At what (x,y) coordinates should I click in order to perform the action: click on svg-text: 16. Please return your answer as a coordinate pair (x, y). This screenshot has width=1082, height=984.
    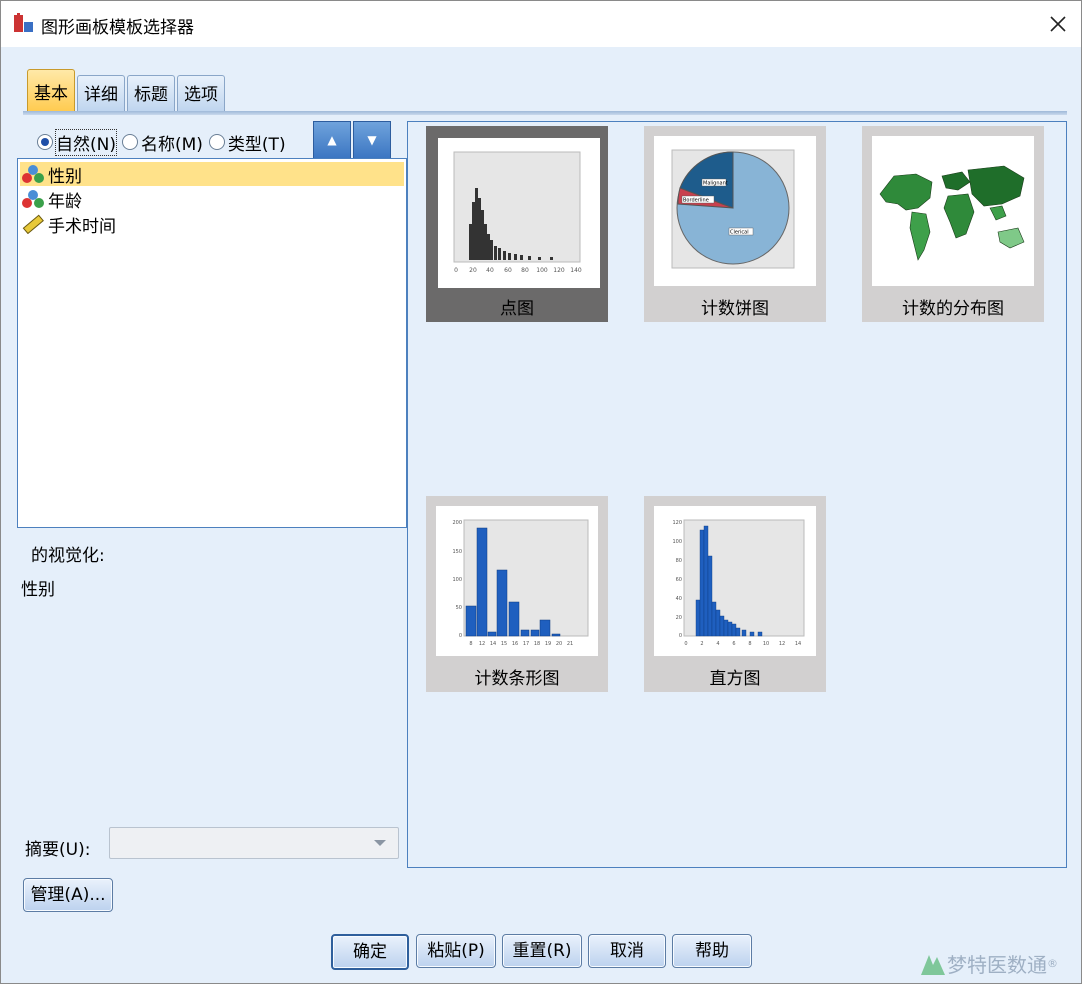
    Looking at the image, I should click on (515, 644).